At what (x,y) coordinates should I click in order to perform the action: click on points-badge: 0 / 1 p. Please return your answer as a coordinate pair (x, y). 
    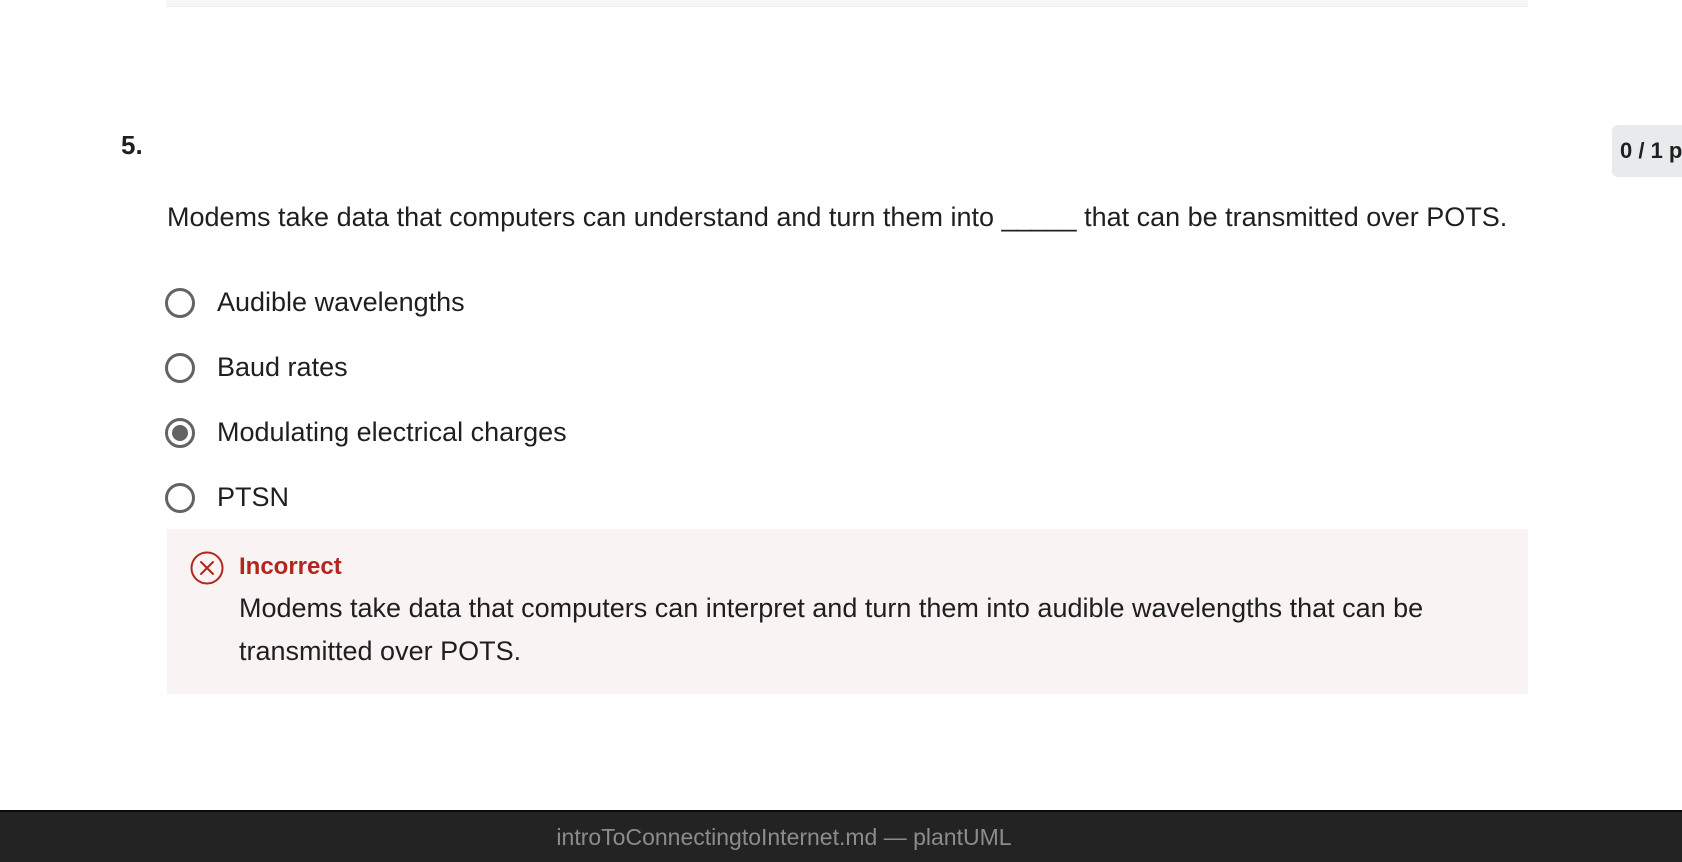
    Looking at the image, I should click on (1647, 151).